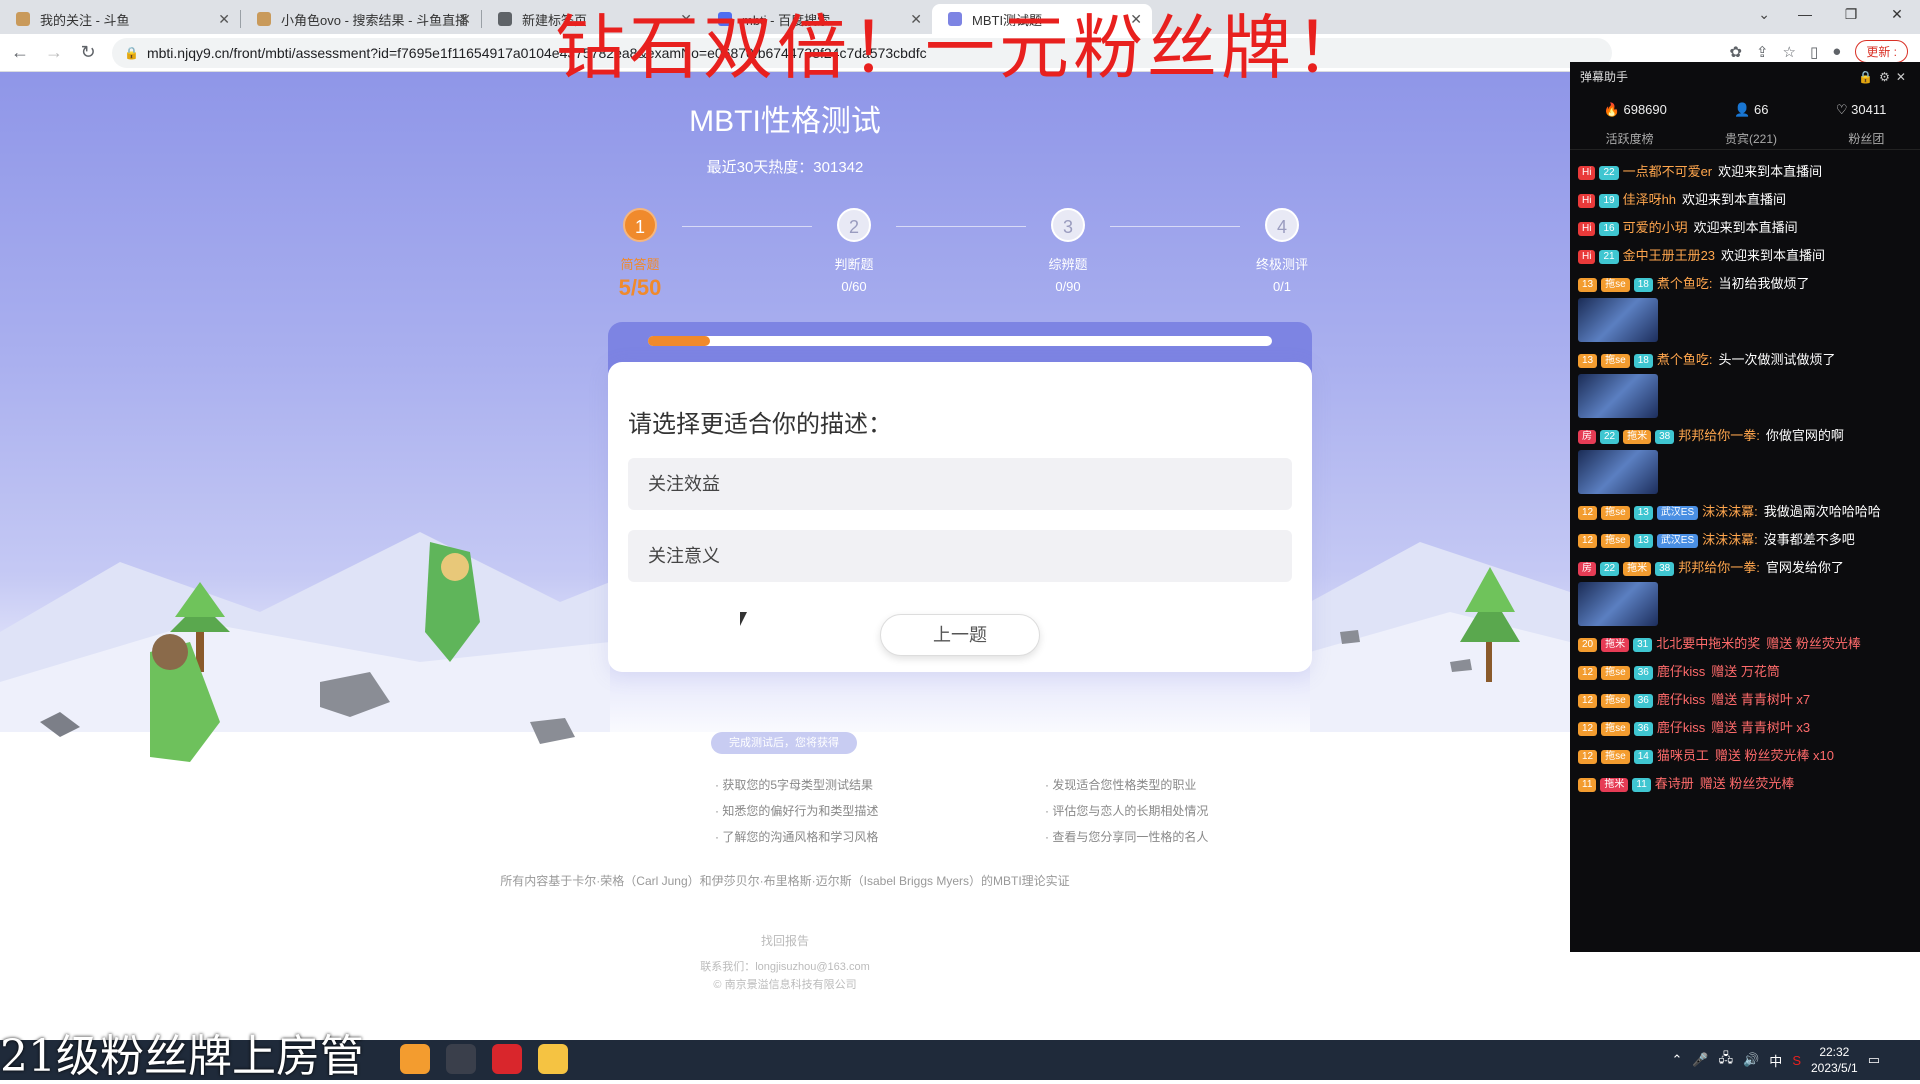 This screenshot has height=1084, width=1920. Describe the element at coordinates (1708, 643) in the screenshot. I see `danmaku-username: 北北要中拖米的奖` at that location.